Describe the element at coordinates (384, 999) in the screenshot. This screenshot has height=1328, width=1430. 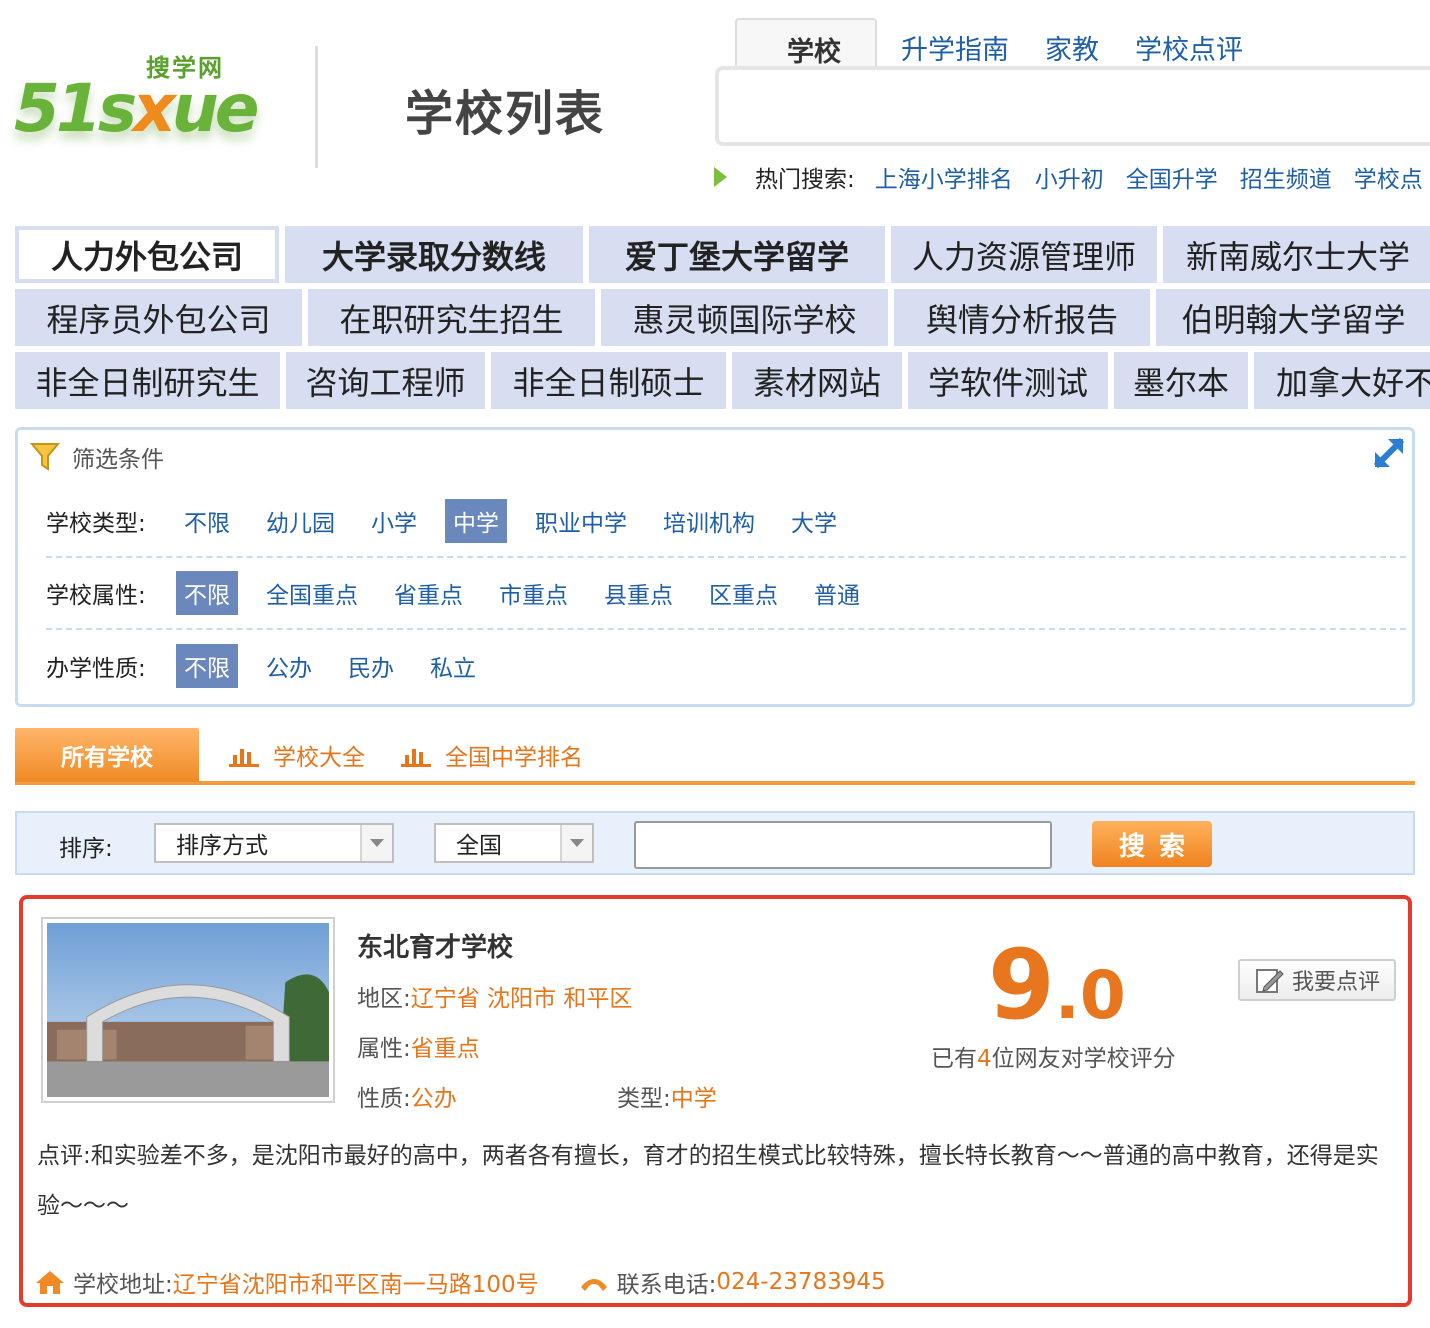
I see `field-label: 地区:` at that location.